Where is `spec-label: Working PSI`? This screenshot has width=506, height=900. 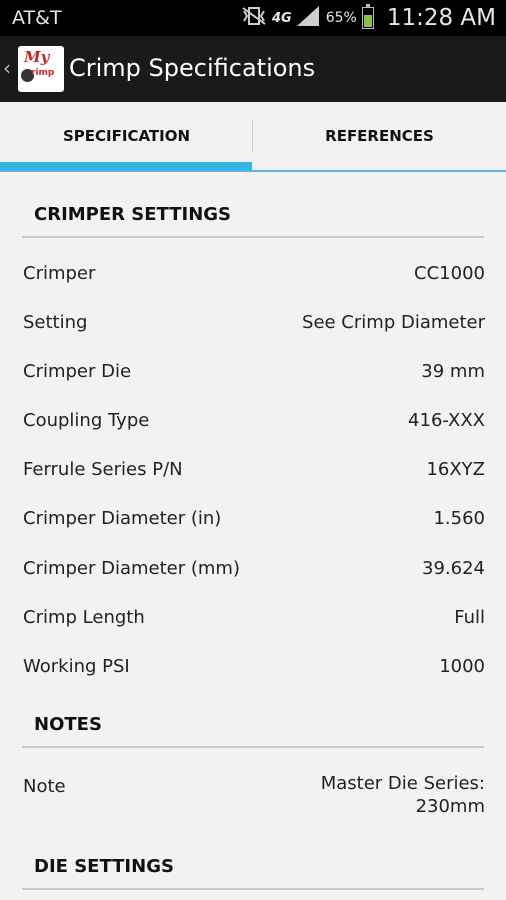 spec-label: Working PSI is located at coordinates (76, 666).